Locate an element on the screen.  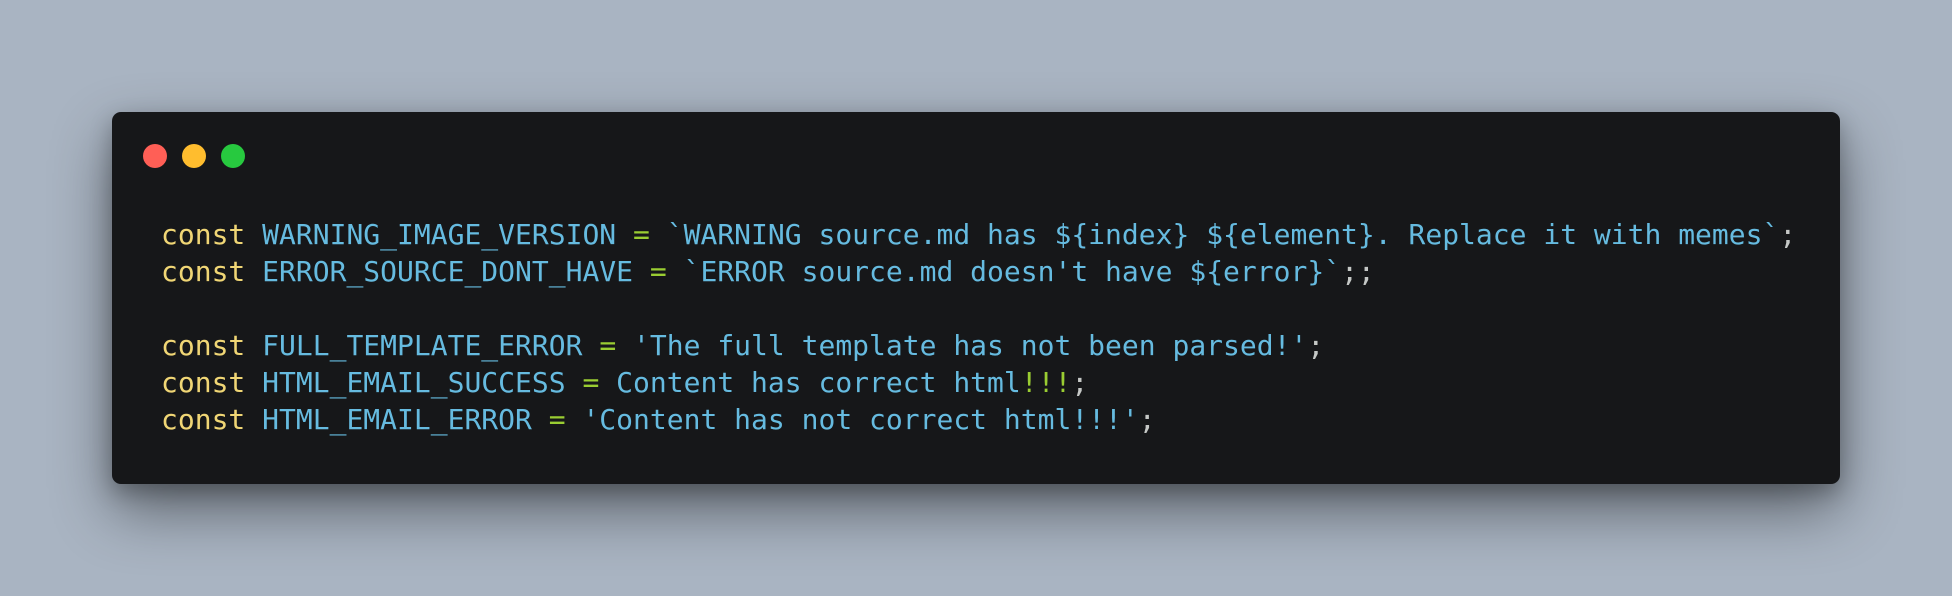
constant-name: HTML_EMAIL_SUCCESS is located at coordinates (414, 382).